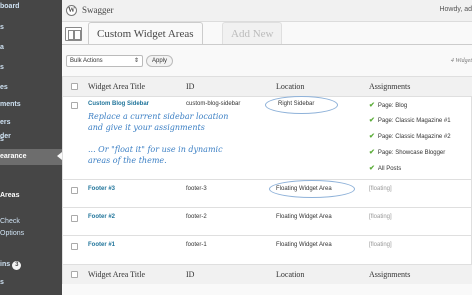  What do you see at coordinates (190, 274) in the screenshot?
I see `column-footer-id: ID` at bounding box center [190, 274].